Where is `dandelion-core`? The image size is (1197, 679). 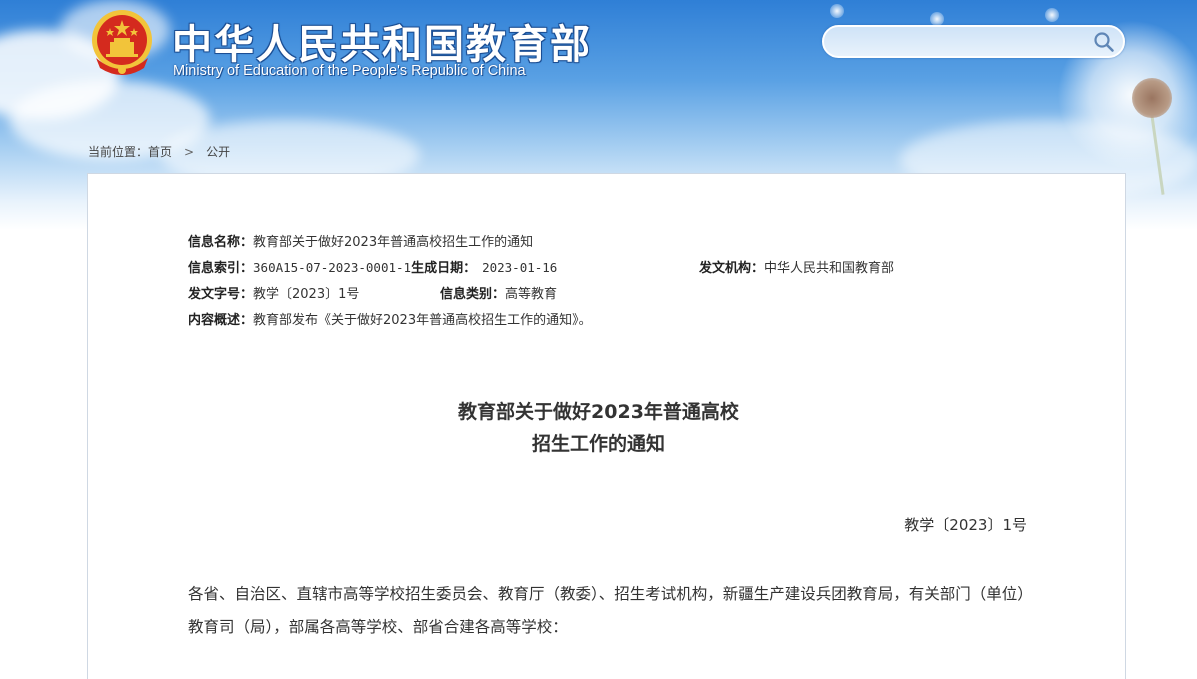 dandelion-core is located at coordinates (1152, 98).